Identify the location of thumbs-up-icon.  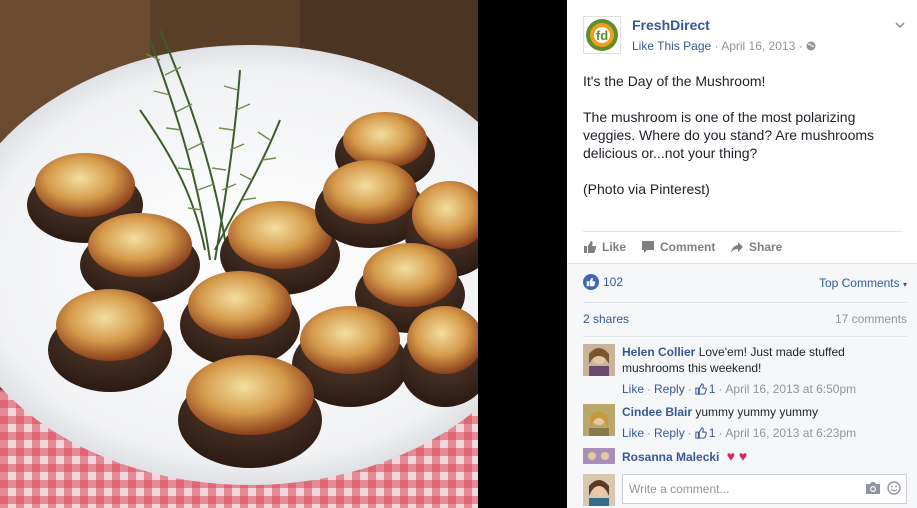
(590, 247).